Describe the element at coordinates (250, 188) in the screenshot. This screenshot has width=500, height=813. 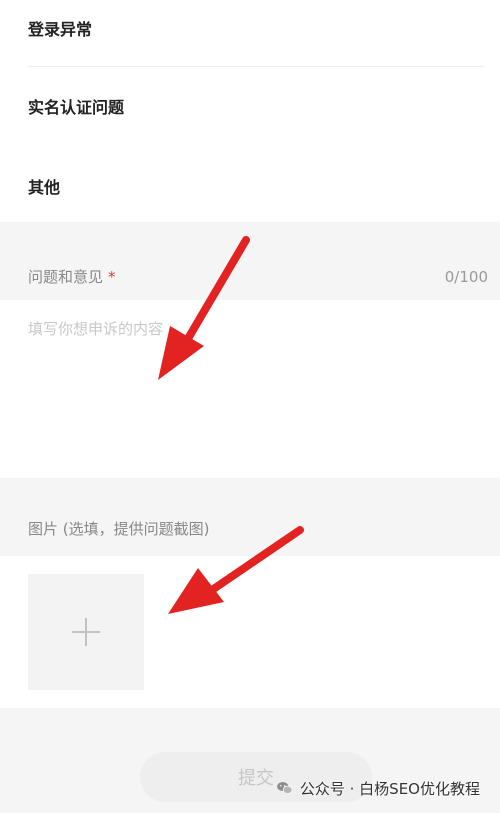
I see `option-other: 其他` at that location.